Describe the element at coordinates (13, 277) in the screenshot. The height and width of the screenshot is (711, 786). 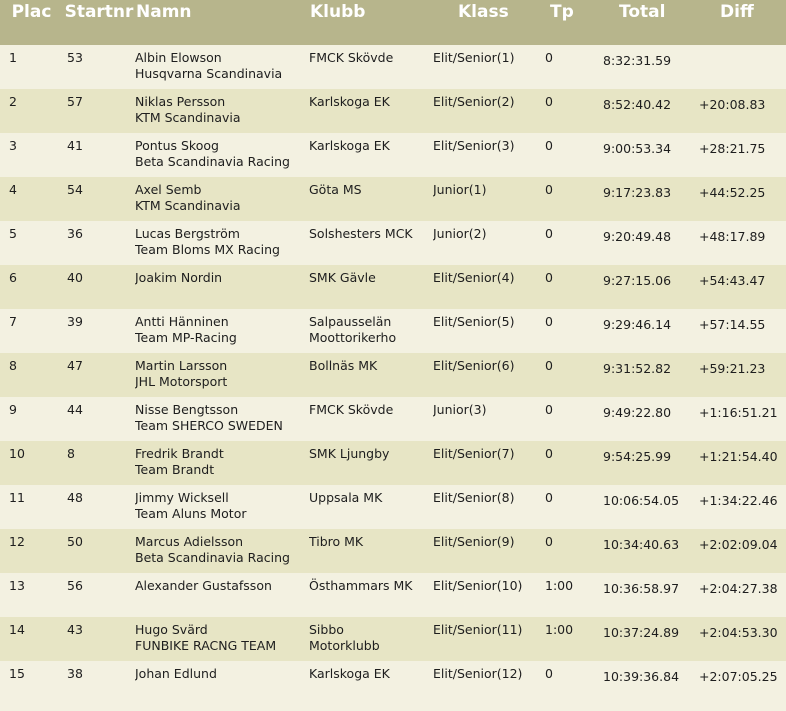
I see `placement-value: 6` at that location.